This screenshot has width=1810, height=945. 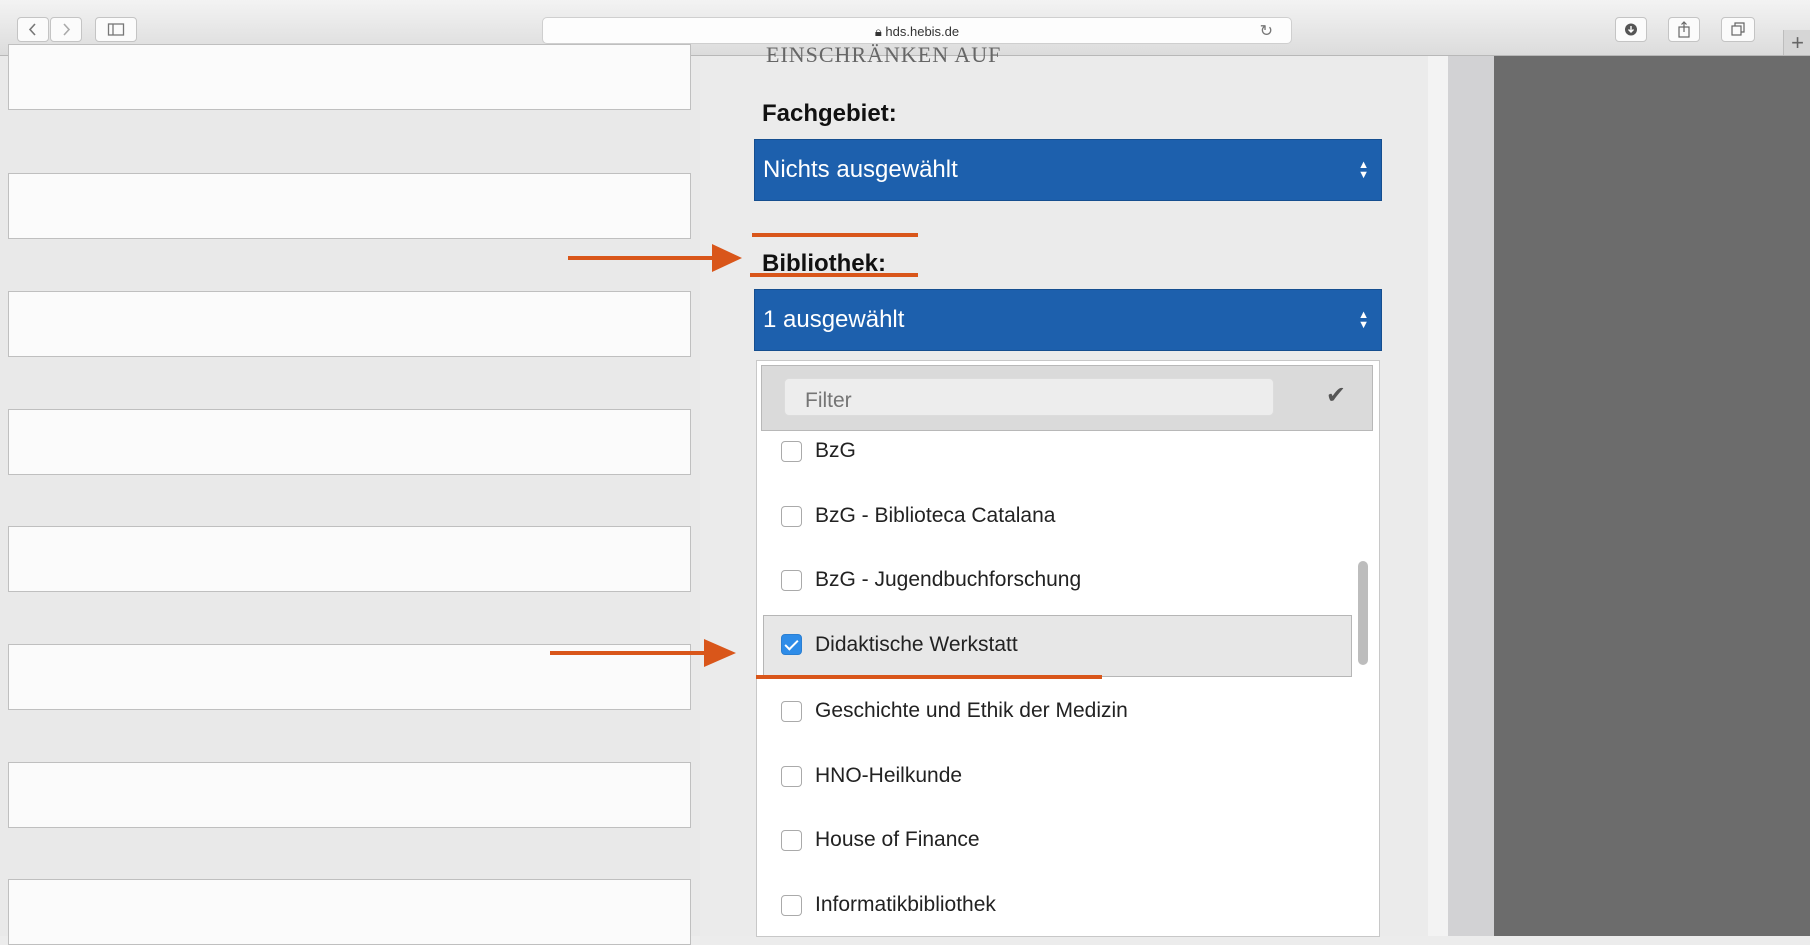 I want to click on bibliothek-label: Bibliothek:, so click(x=824, y=263).